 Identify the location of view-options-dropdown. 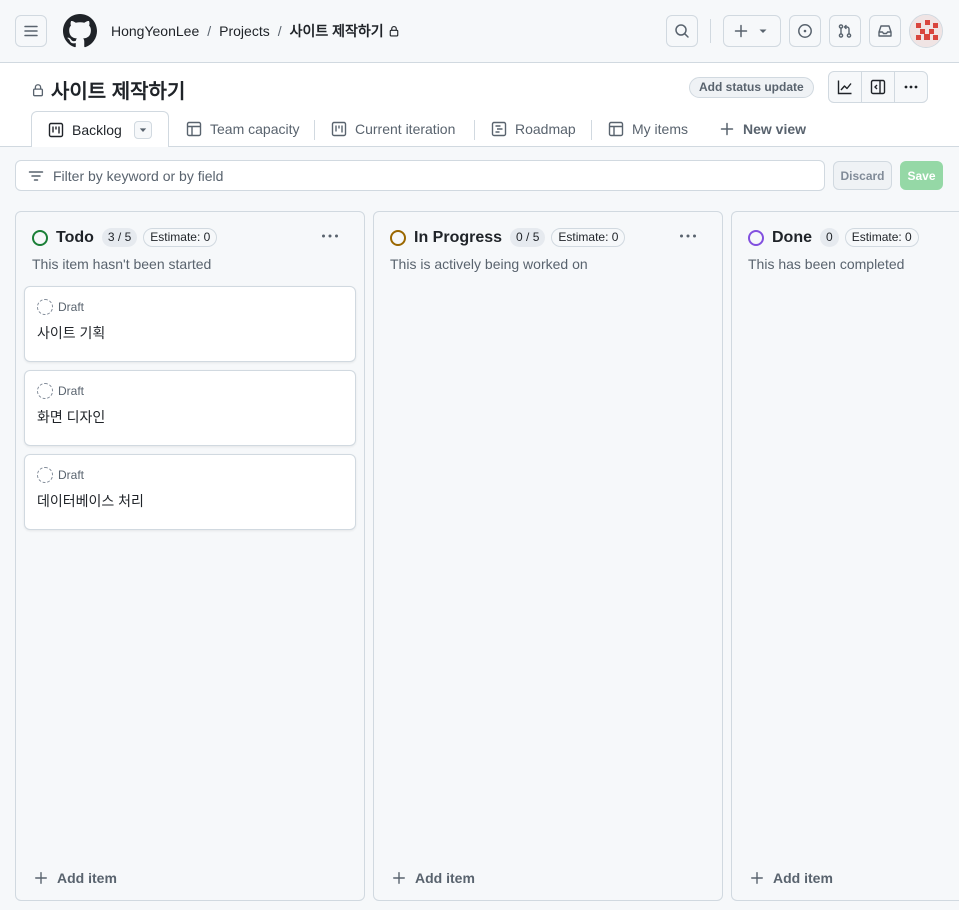
(143, 130).